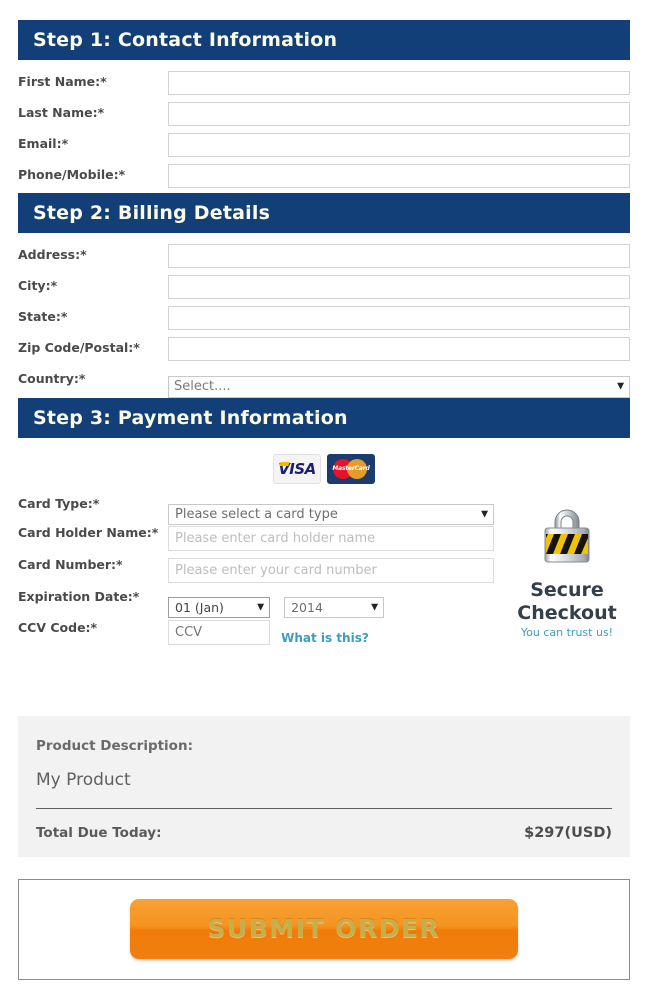  I want to click on submit-order-button: SUBMIT ORDER, so click(324, 929).